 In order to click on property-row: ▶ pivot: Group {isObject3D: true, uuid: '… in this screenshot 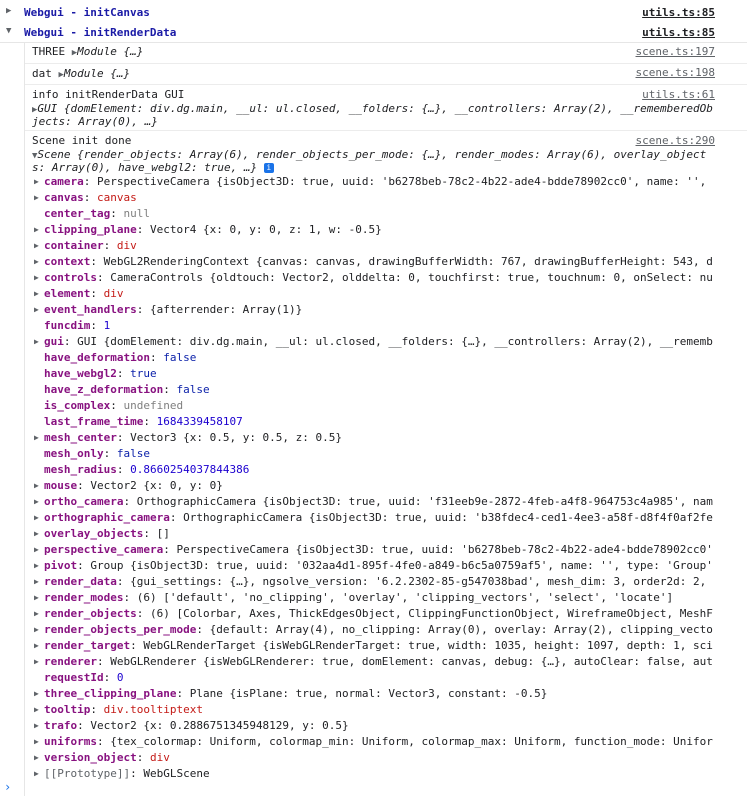, I will do `click(373, 566)`.